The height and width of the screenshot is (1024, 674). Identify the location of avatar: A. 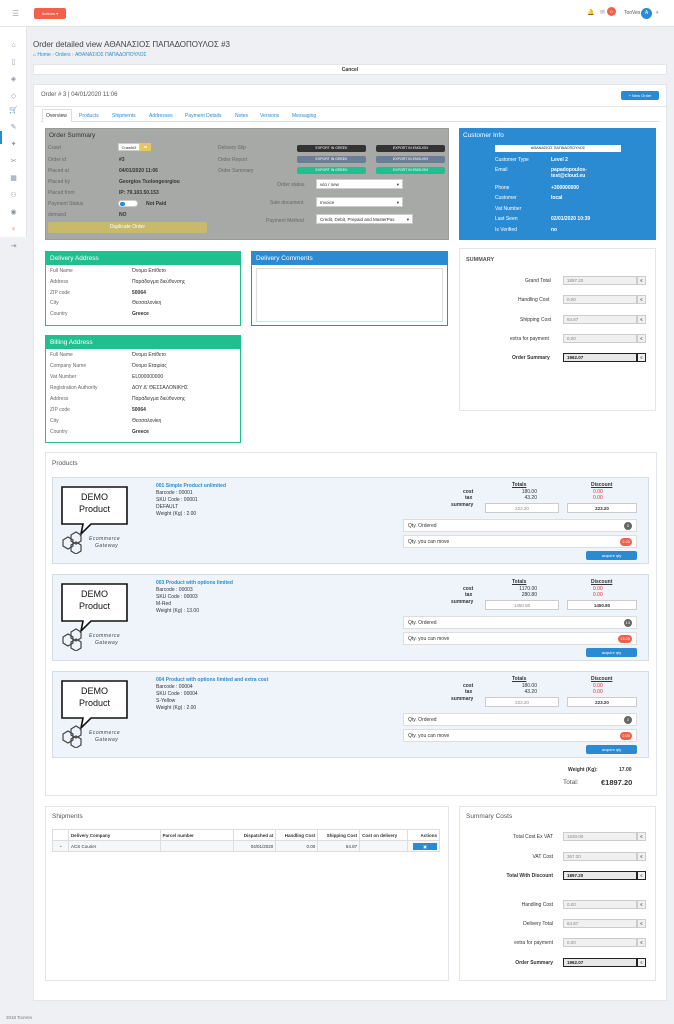
(646, 13).